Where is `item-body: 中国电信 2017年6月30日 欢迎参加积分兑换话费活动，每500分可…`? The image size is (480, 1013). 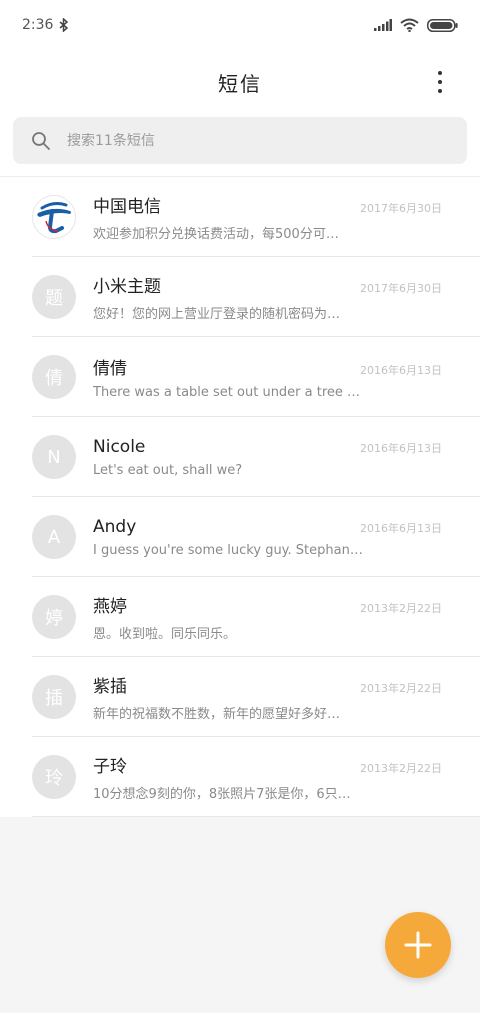
item-body: 中国电信 2017年6月30日 欢迎参加积分兑换话费活动，每500分可… is located at coordinates (286, 217).